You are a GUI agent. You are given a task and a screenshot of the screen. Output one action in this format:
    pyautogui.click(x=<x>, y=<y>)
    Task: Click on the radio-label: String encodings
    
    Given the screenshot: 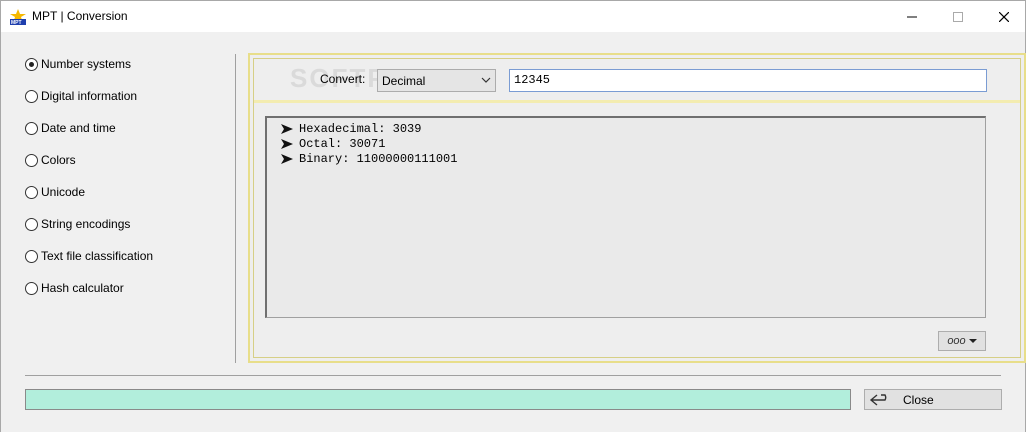 What is the action you would take?
    pyautogui.click(x=86, y=224)
    